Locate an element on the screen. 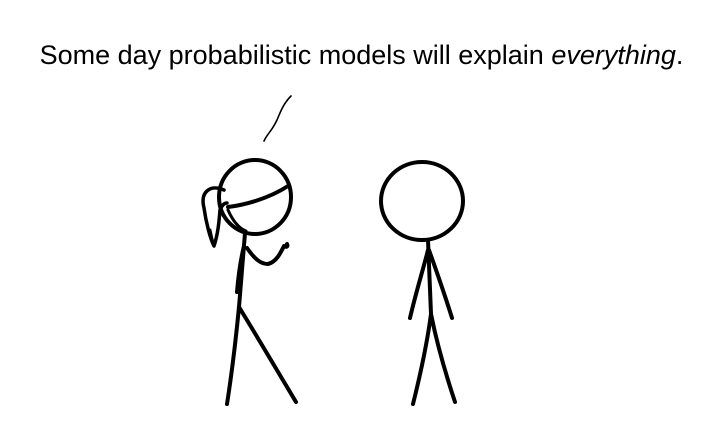 This screenshot has width=723, height=426. listener-arm-left is located at coordinates (419, 284).